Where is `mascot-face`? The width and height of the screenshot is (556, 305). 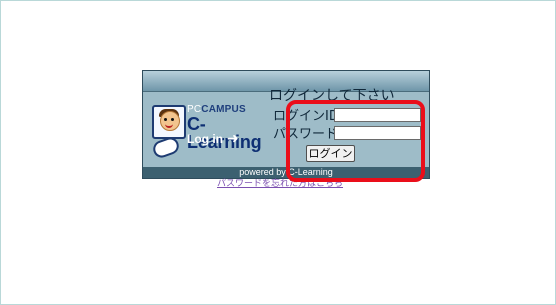
mascot-face is located at coordinates (170, 121).